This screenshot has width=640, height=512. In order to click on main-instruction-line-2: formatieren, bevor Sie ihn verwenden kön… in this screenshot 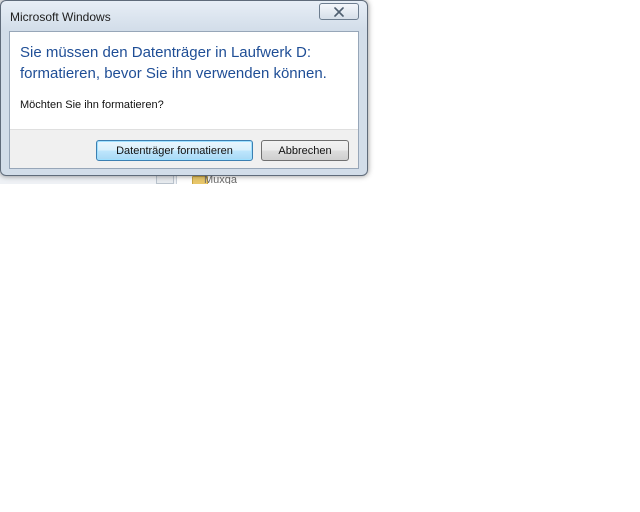, I will do `click(173, 73)`.